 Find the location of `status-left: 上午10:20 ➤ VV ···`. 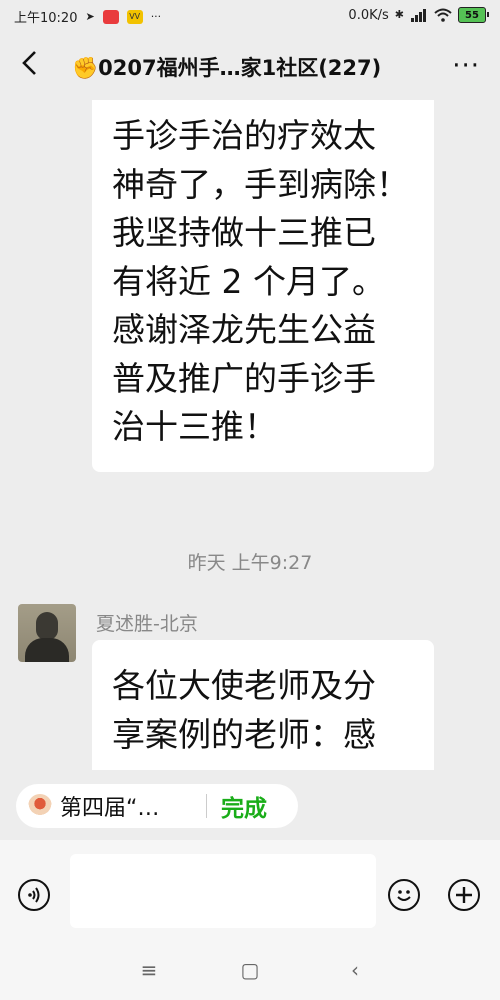

status-left: 上午10:20 ➤ VV ··· is located at coordinates (87, 16).